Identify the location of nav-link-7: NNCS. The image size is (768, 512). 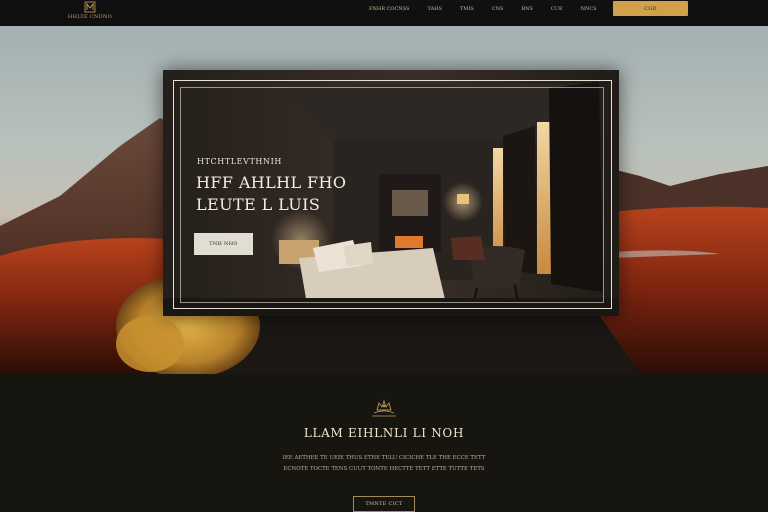
(589, 9).